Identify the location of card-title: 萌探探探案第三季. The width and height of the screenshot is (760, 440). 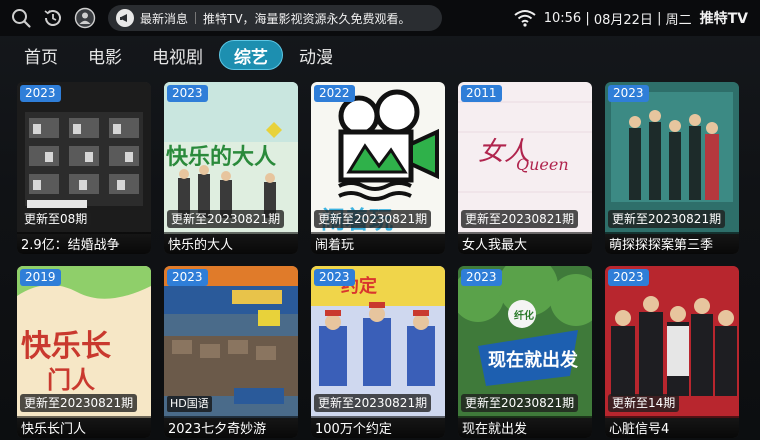
(661, 245).